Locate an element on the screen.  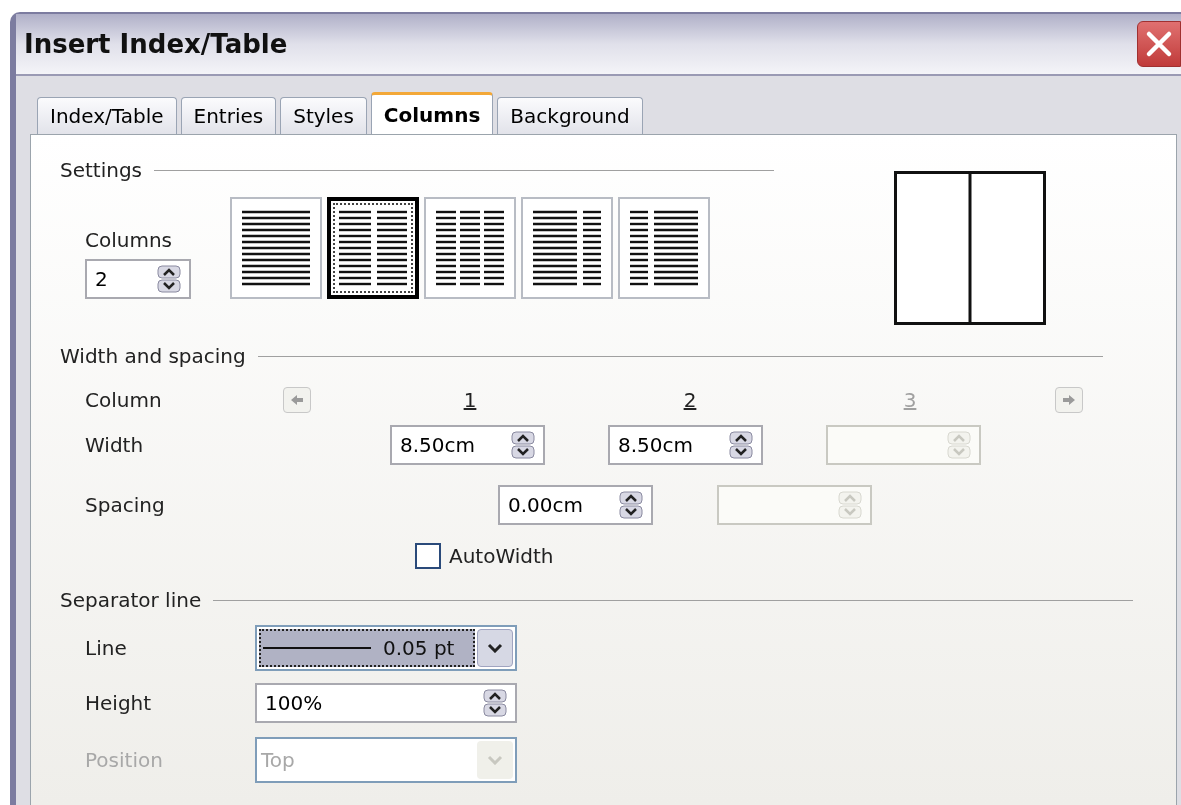
column-number: 3 is located at coordinates (910, 400).